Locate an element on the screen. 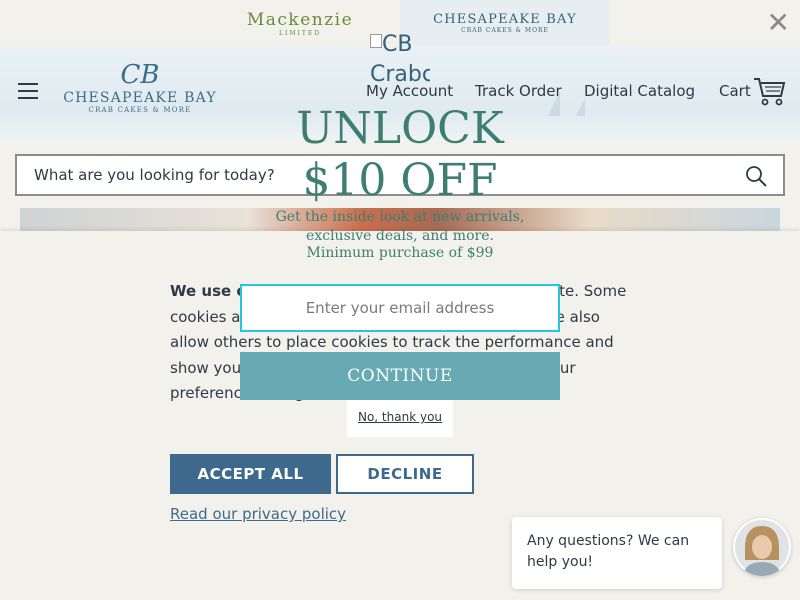  privacy-policy-link: Read our privacy policy is located at coordinates (258, 514).